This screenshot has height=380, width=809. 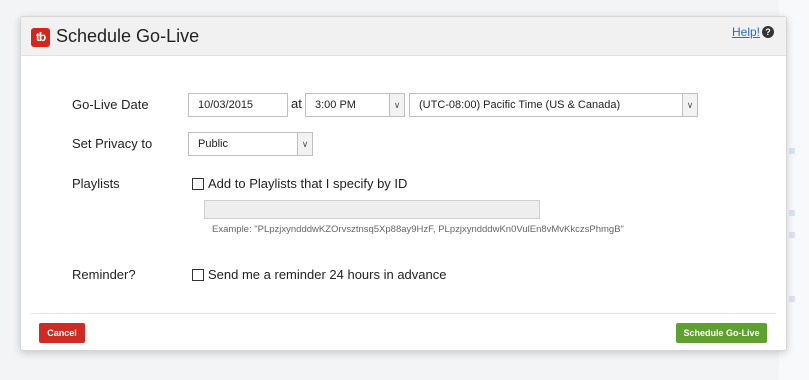 I want to click on cancel-button: Cancel, so click(x=62, y=333).